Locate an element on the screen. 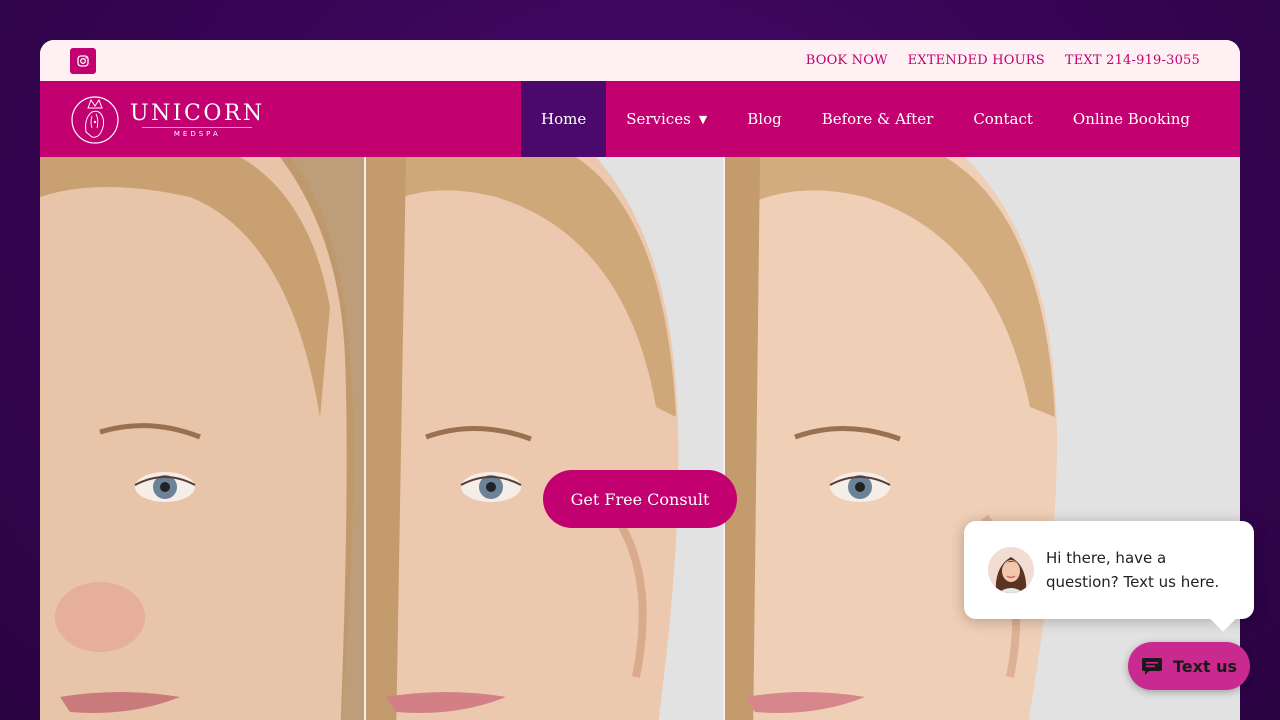  nav-item-contact: Contact is located at coordinates (1003, 119).